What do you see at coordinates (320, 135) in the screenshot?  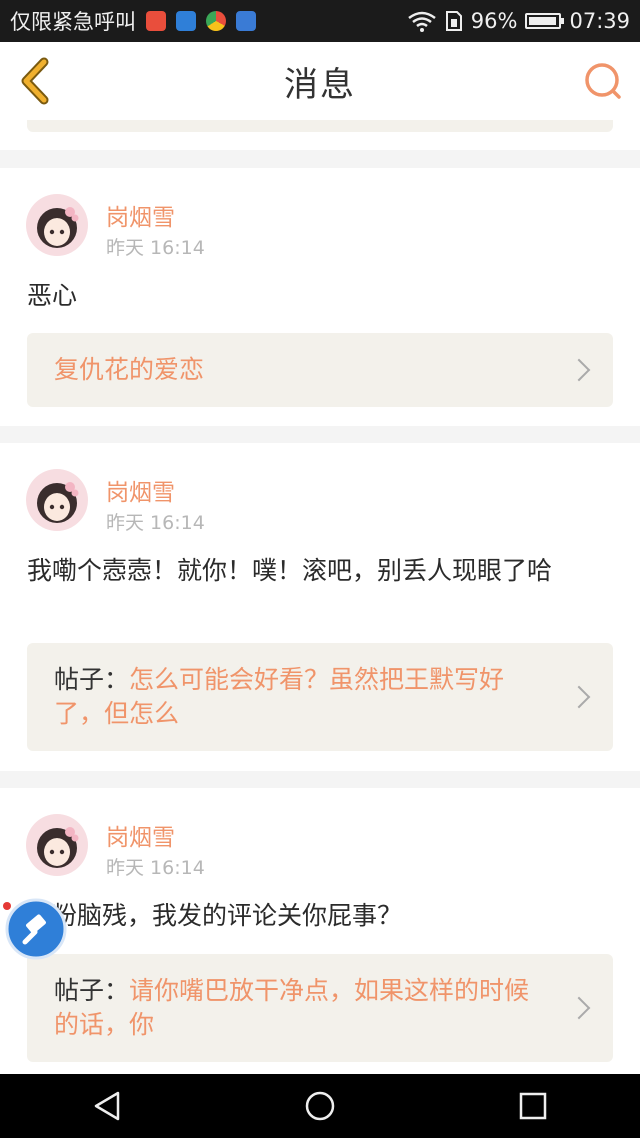 I see `previous-card` at bounding box center [320, 135].